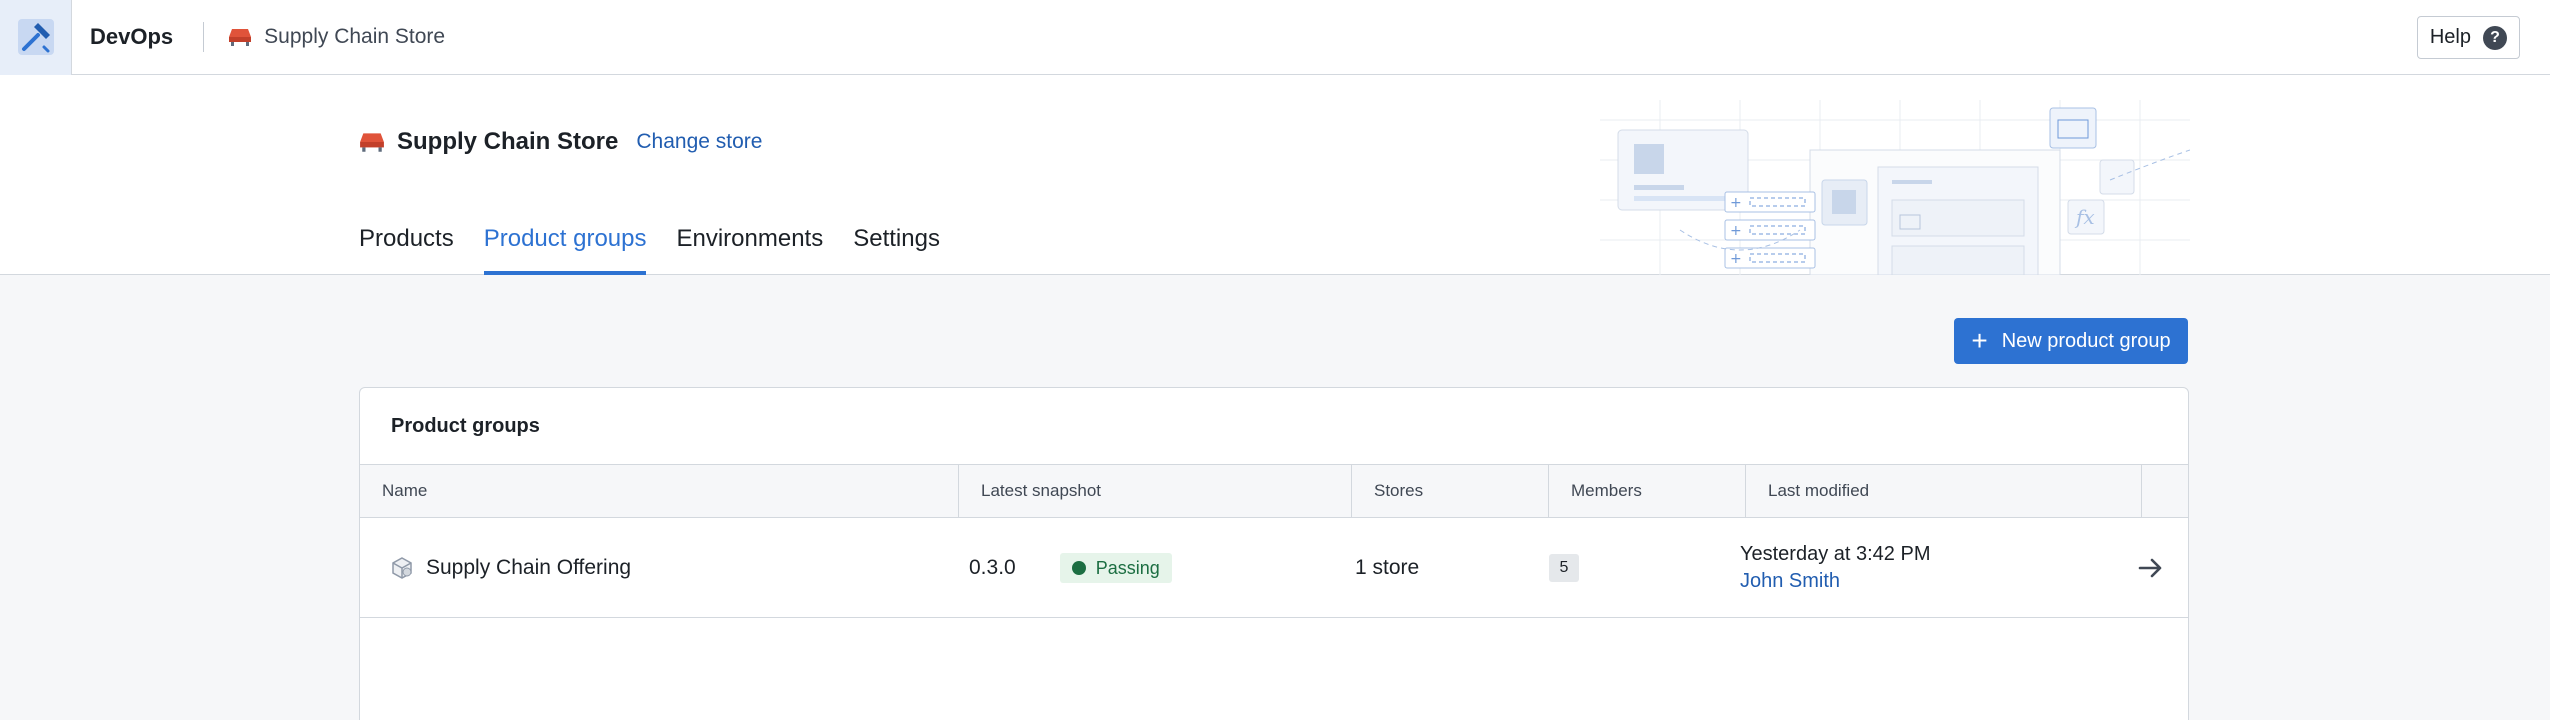 This screenshot has height=720, width=2550. What do you see at coordinates (1835, 568) in the screenshot?
I see `row-modified-cell: Yesterday at 3:42 PM John Smith` at bounding box center [1835, 568].